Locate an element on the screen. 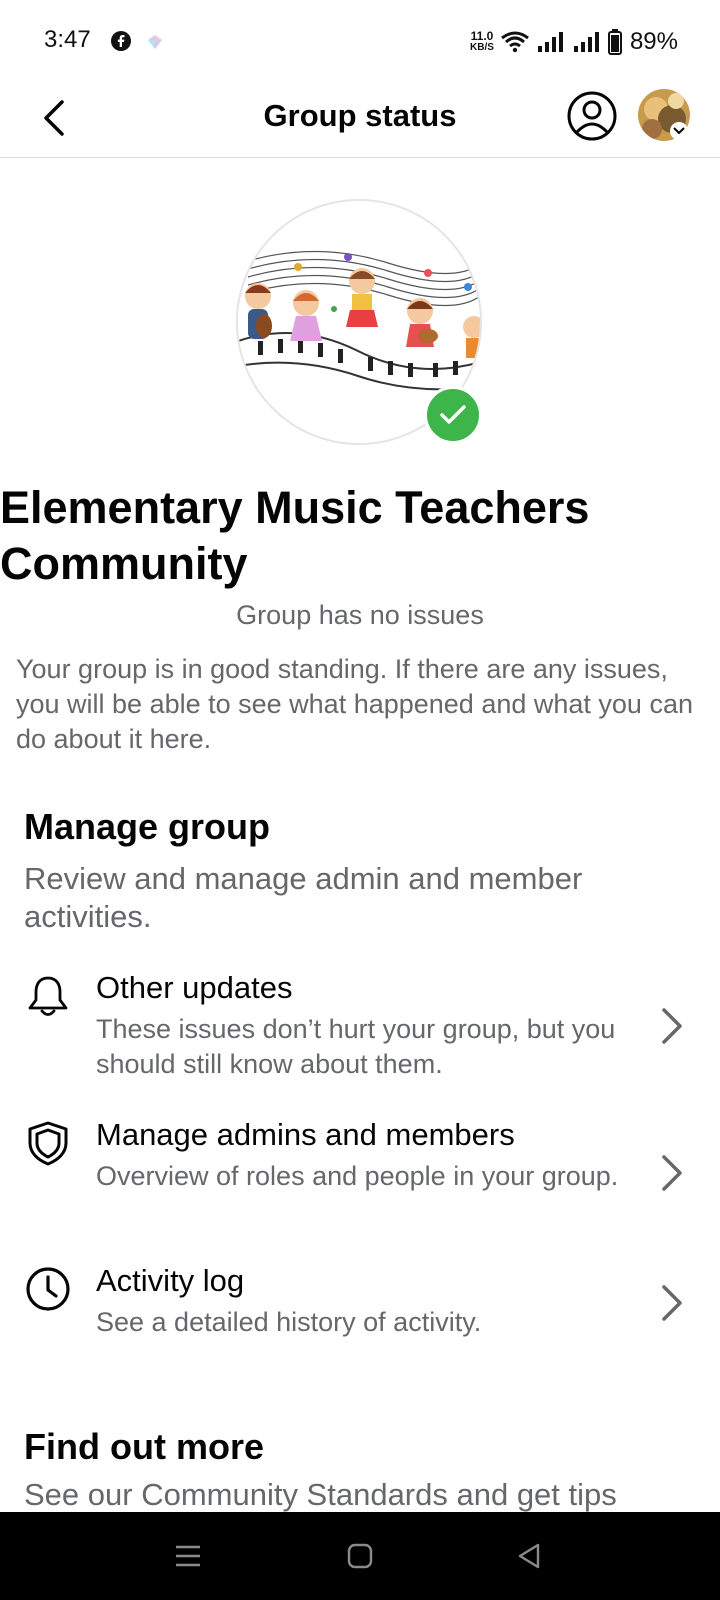  row-title: Activity log is located at coordinates (170, 1280).